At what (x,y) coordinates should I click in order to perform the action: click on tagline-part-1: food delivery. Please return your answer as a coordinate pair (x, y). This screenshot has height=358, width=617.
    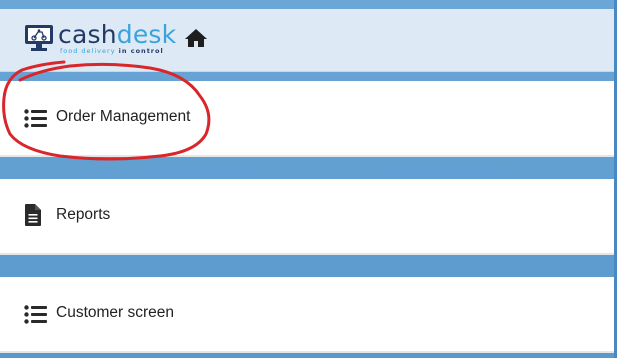
    Looking at the image, I should click on (88, 51).